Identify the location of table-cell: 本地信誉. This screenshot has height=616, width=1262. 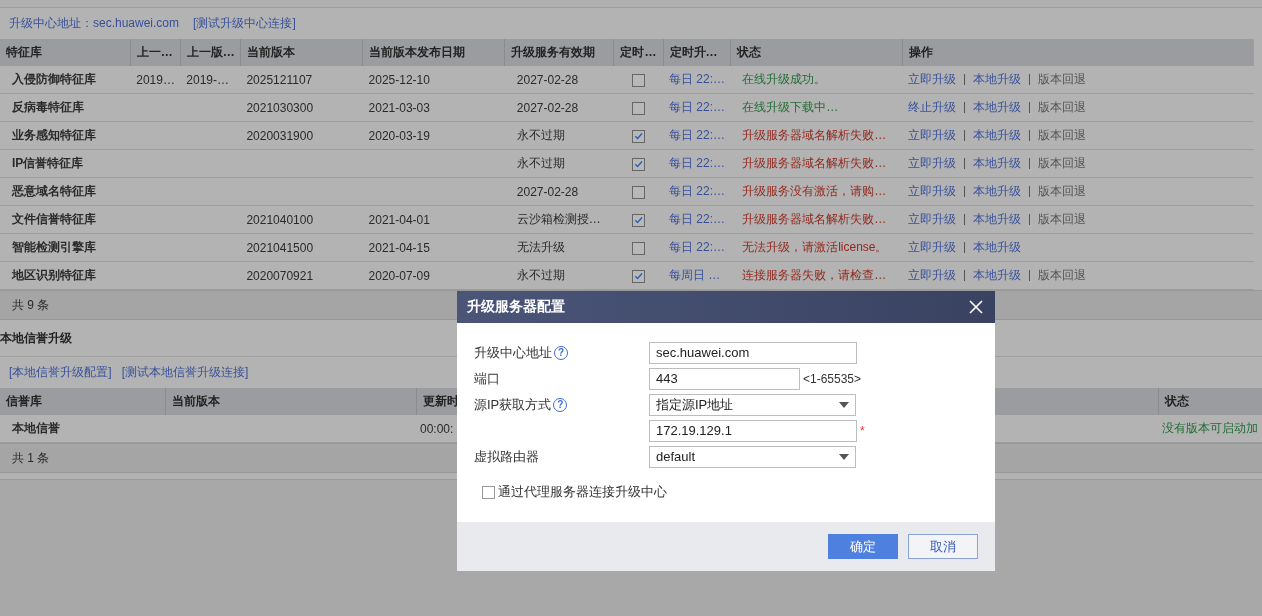
(82, 429).